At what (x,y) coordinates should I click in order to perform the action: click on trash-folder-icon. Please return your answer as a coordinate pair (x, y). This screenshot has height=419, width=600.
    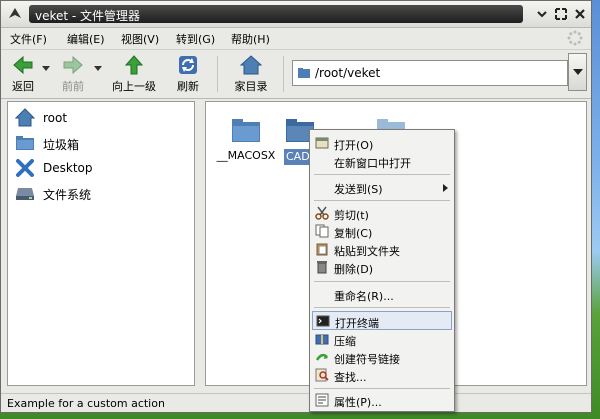
    Looking at the image, I should click on (25, 143).